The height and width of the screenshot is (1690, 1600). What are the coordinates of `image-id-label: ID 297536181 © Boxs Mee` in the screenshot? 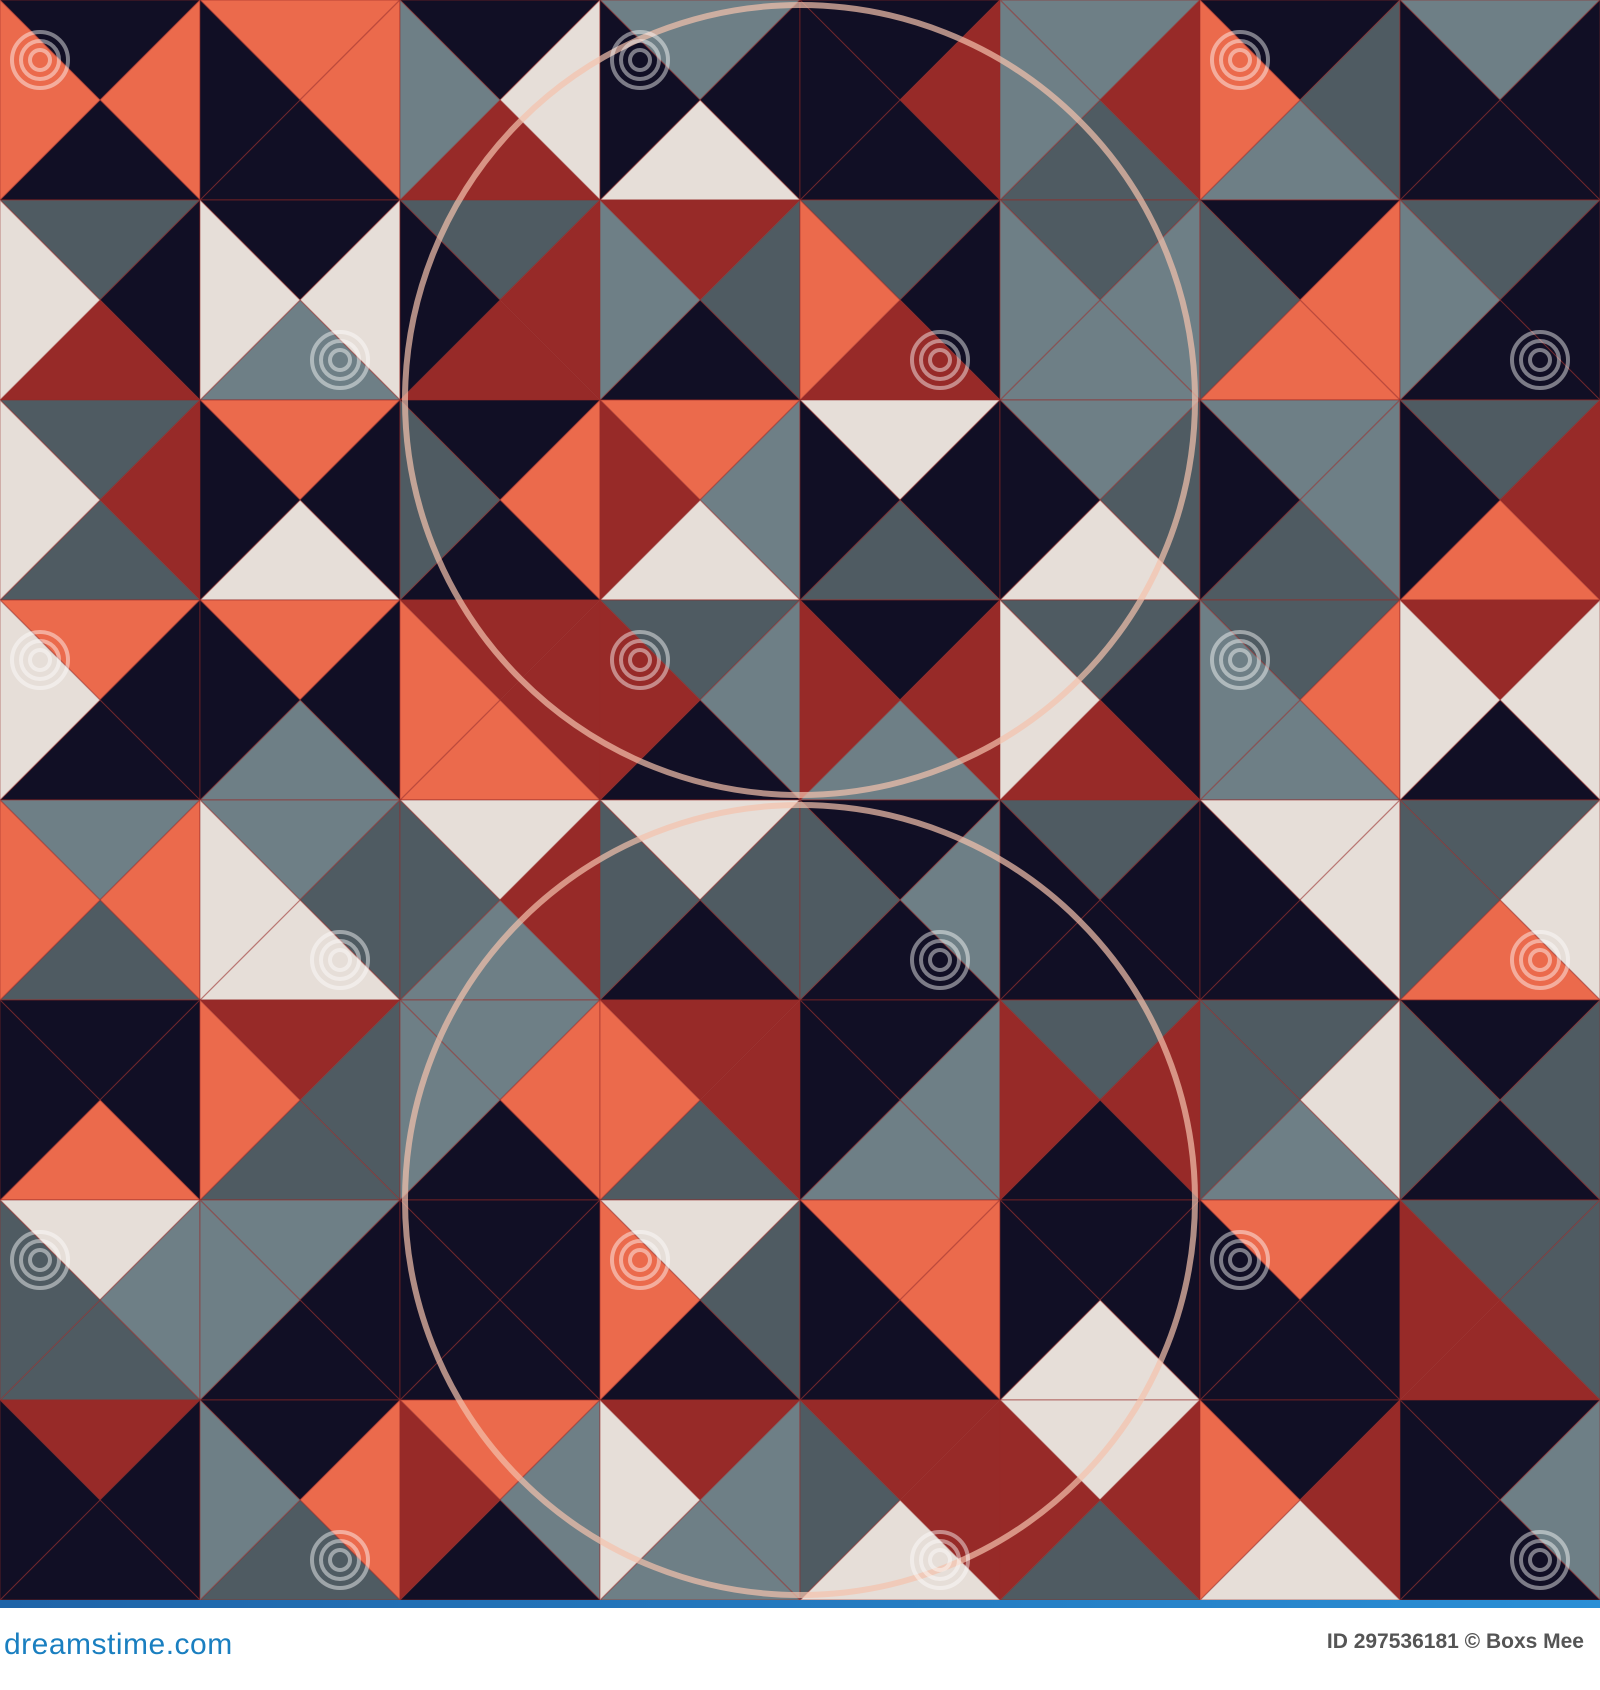 It's located at (1455, 1641).